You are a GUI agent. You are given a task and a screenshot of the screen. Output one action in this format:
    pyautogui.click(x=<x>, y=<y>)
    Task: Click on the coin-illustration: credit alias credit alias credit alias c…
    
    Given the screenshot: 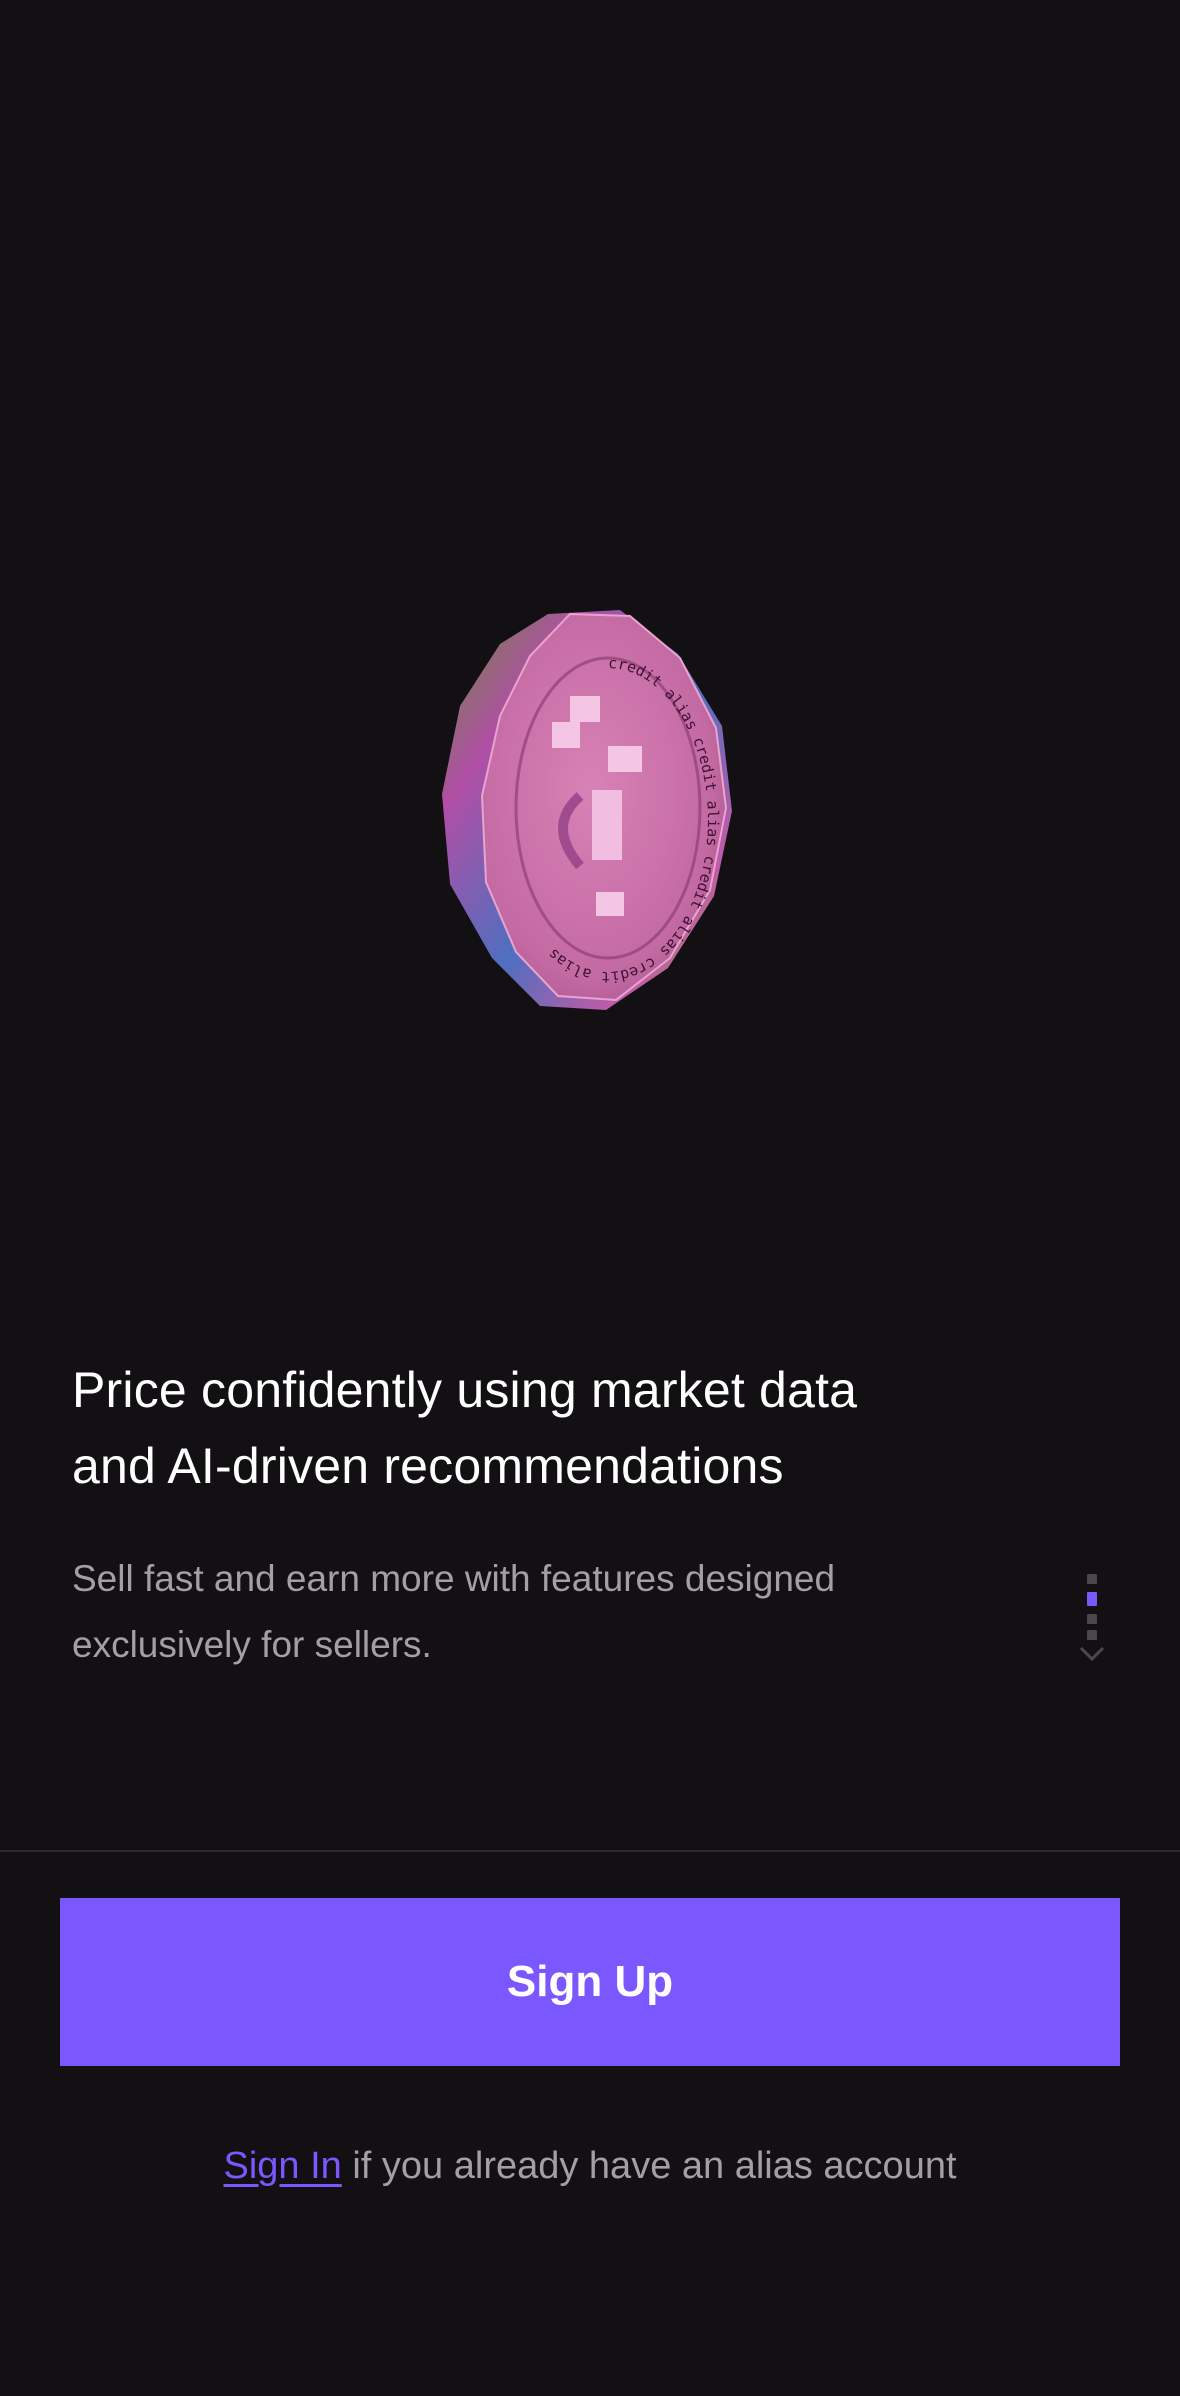 What is the action you would take?
    pyautogui.click(x=590, y=811)
    